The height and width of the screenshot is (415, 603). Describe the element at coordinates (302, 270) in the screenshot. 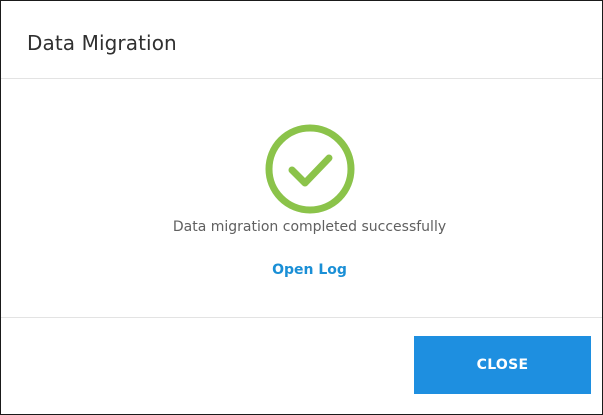

I see `open-log-link: Open Log` at that location.